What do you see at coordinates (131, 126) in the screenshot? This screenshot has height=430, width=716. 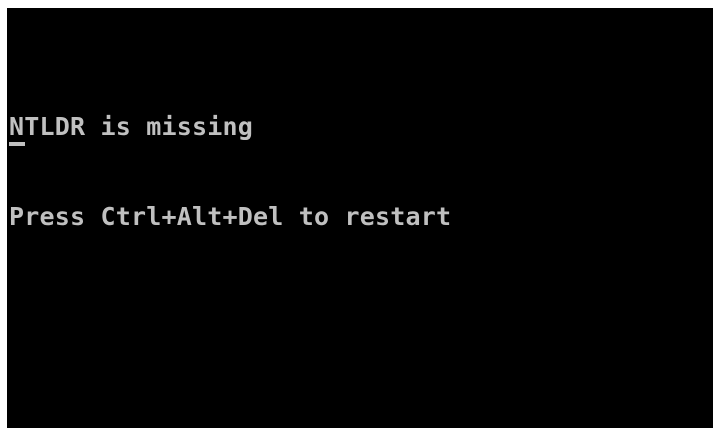 I see `error-message-line: NTLDR is missing` at bounding box center [131, 126].